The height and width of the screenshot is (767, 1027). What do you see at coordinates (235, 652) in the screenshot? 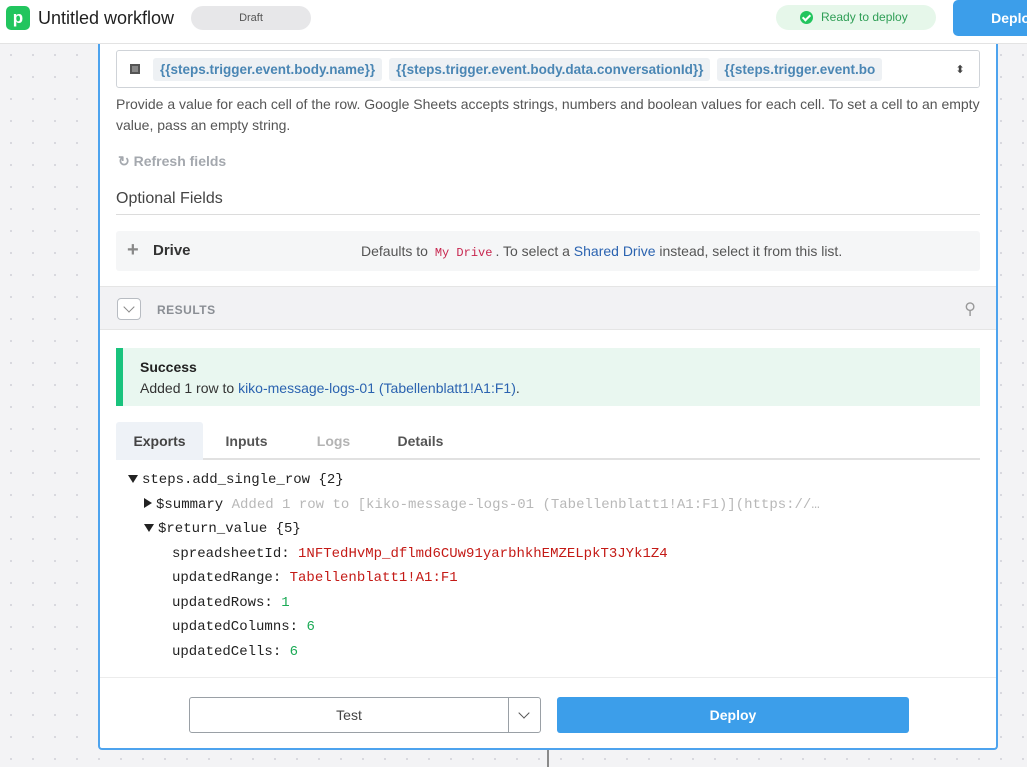
I see `tree-field-row: updatedCells: 6` at bounding box center [235, 652].